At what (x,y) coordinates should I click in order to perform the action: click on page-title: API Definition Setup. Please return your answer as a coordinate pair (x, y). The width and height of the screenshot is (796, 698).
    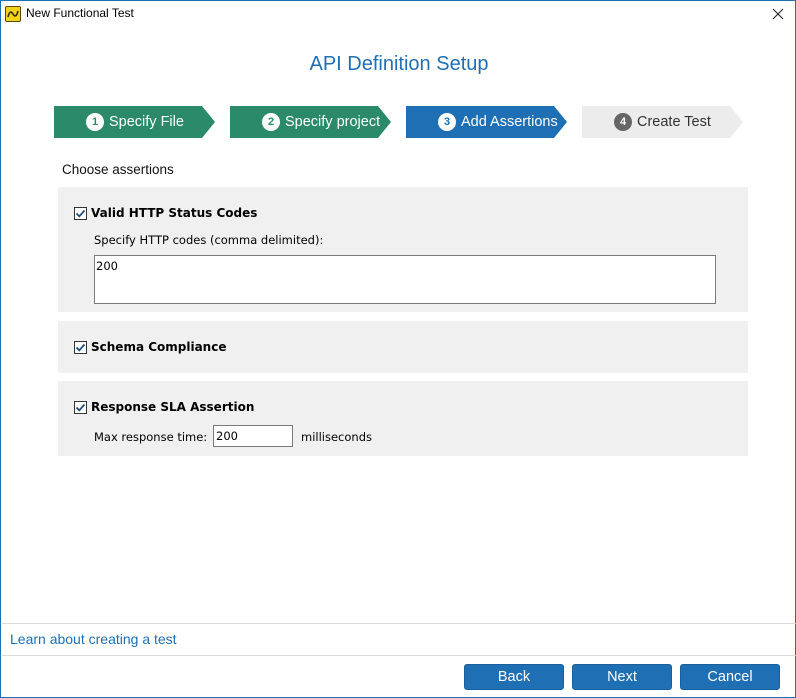
    Looking at the image, I should click on (399, 64).